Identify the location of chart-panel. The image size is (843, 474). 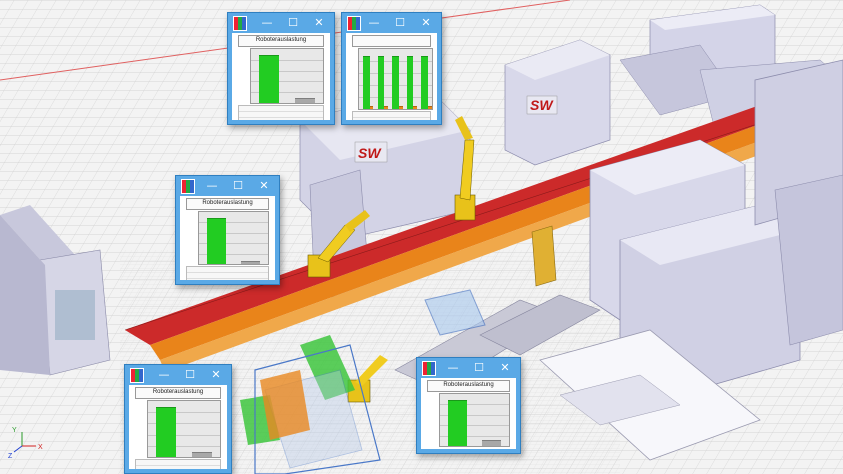
(391, 76).